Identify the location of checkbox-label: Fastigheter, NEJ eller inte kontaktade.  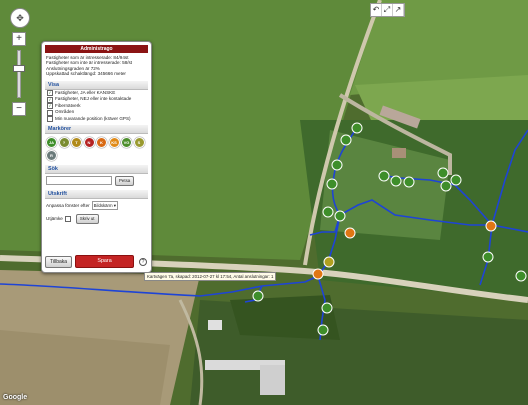
(93, 99).